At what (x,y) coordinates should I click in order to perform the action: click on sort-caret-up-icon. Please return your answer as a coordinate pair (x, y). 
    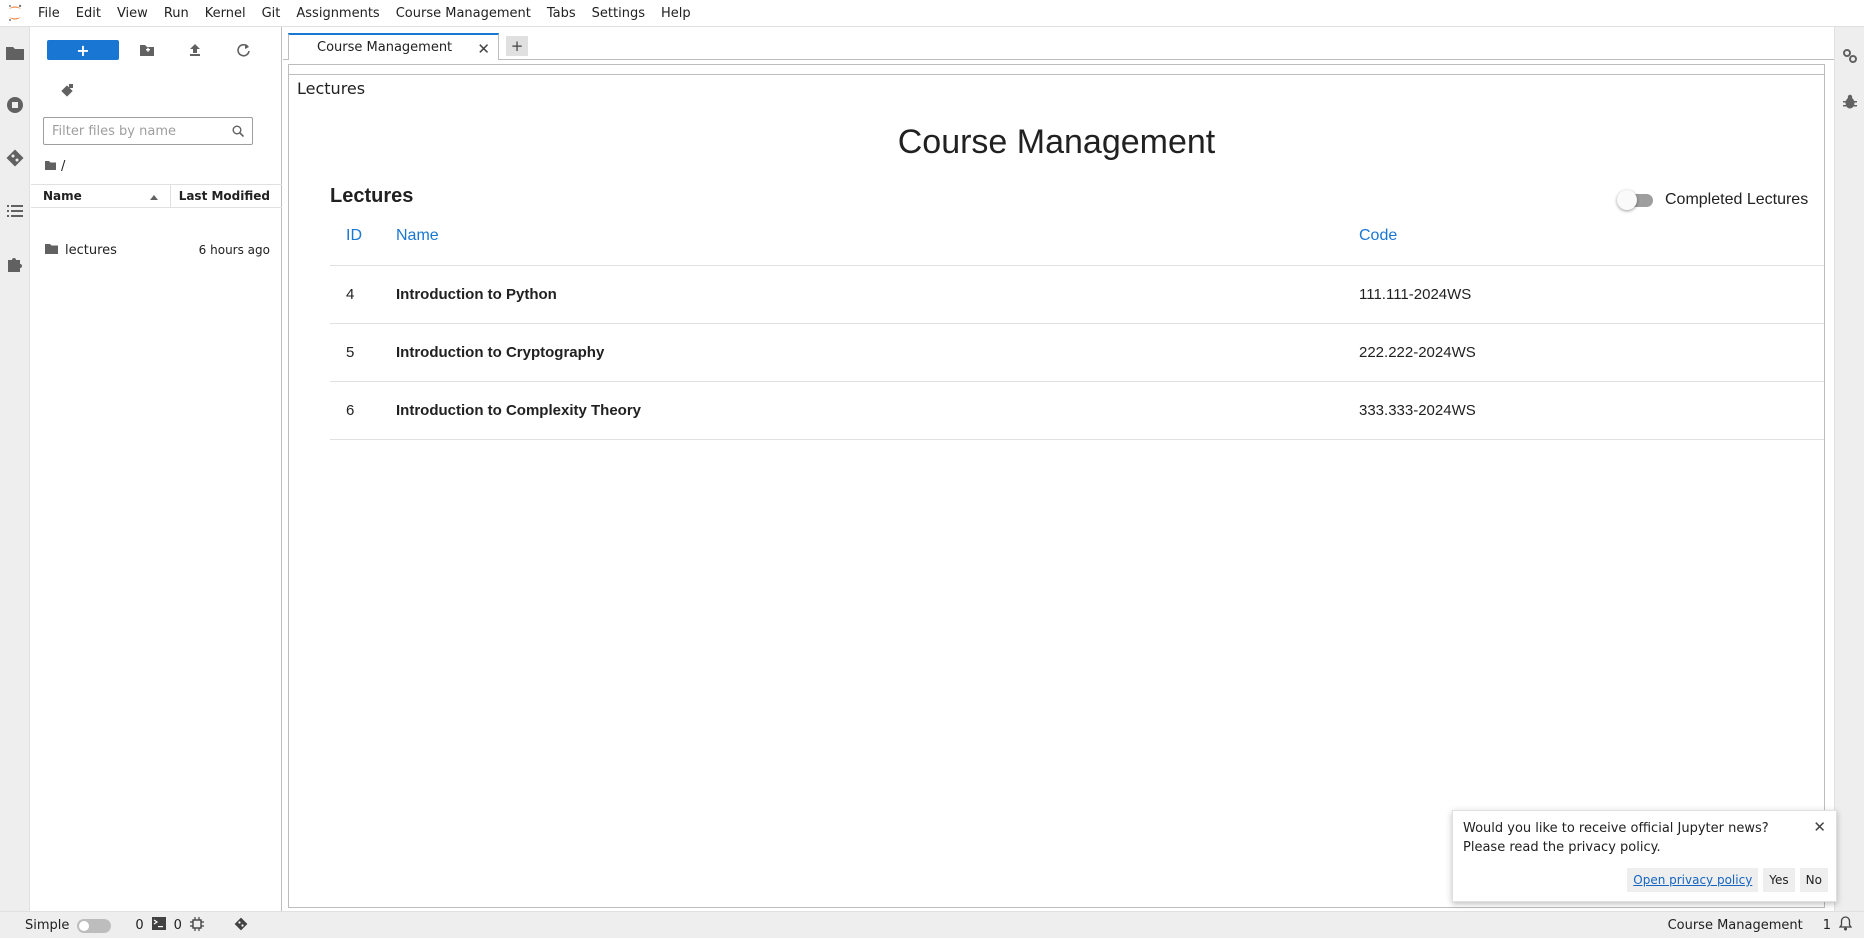
    Looking at the image, I should click on (154, 196).